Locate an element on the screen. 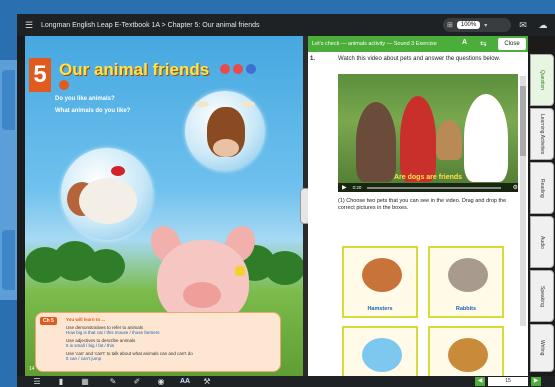  text-size-button: AA is located at coordinates (185, 381).